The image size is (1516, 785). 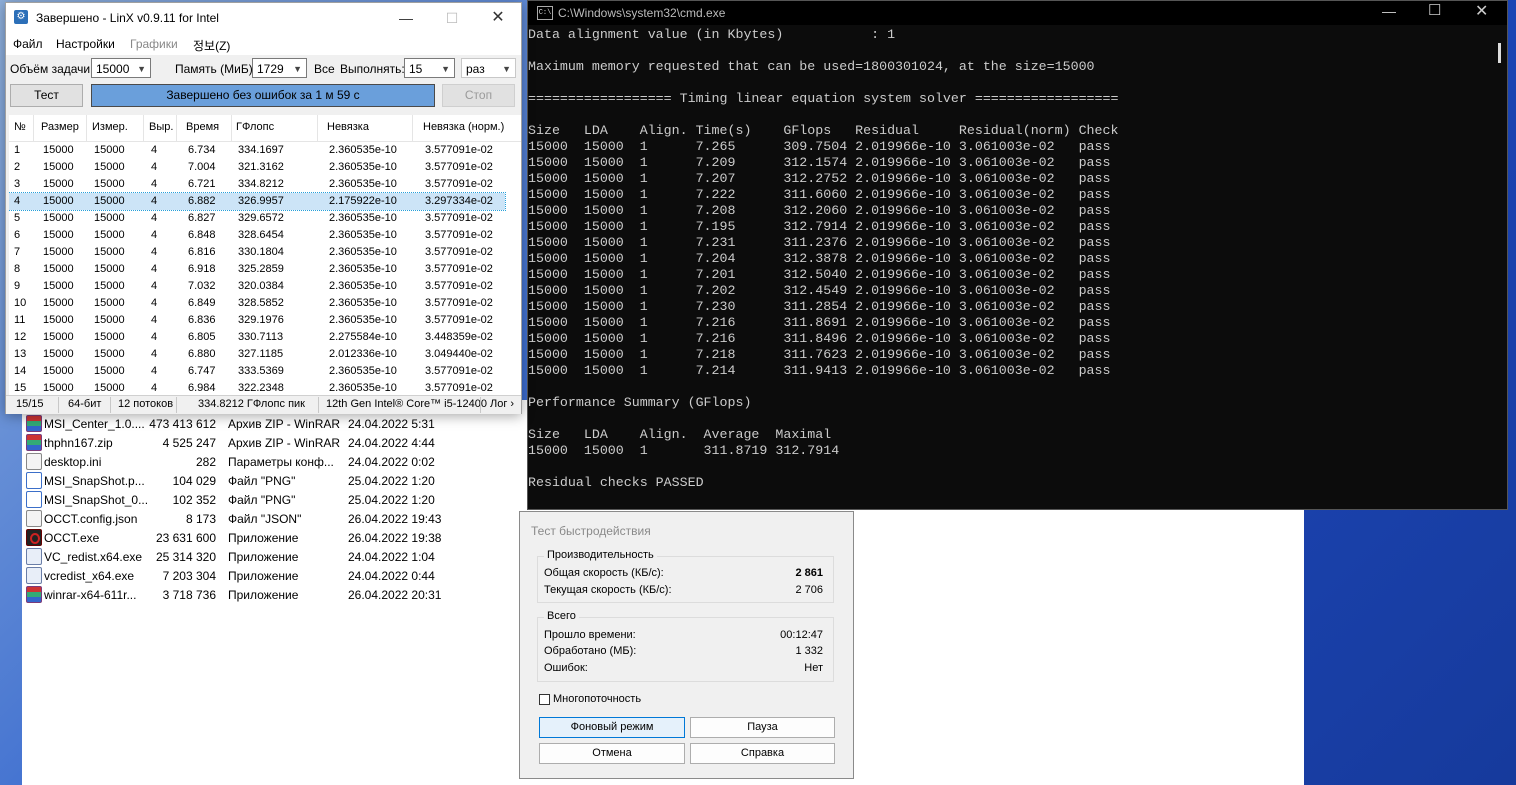 What do you see at coordinates (154, 44) in the screenshot?
I see `menu-graphs: Графики` at bounding box center [154, 44].